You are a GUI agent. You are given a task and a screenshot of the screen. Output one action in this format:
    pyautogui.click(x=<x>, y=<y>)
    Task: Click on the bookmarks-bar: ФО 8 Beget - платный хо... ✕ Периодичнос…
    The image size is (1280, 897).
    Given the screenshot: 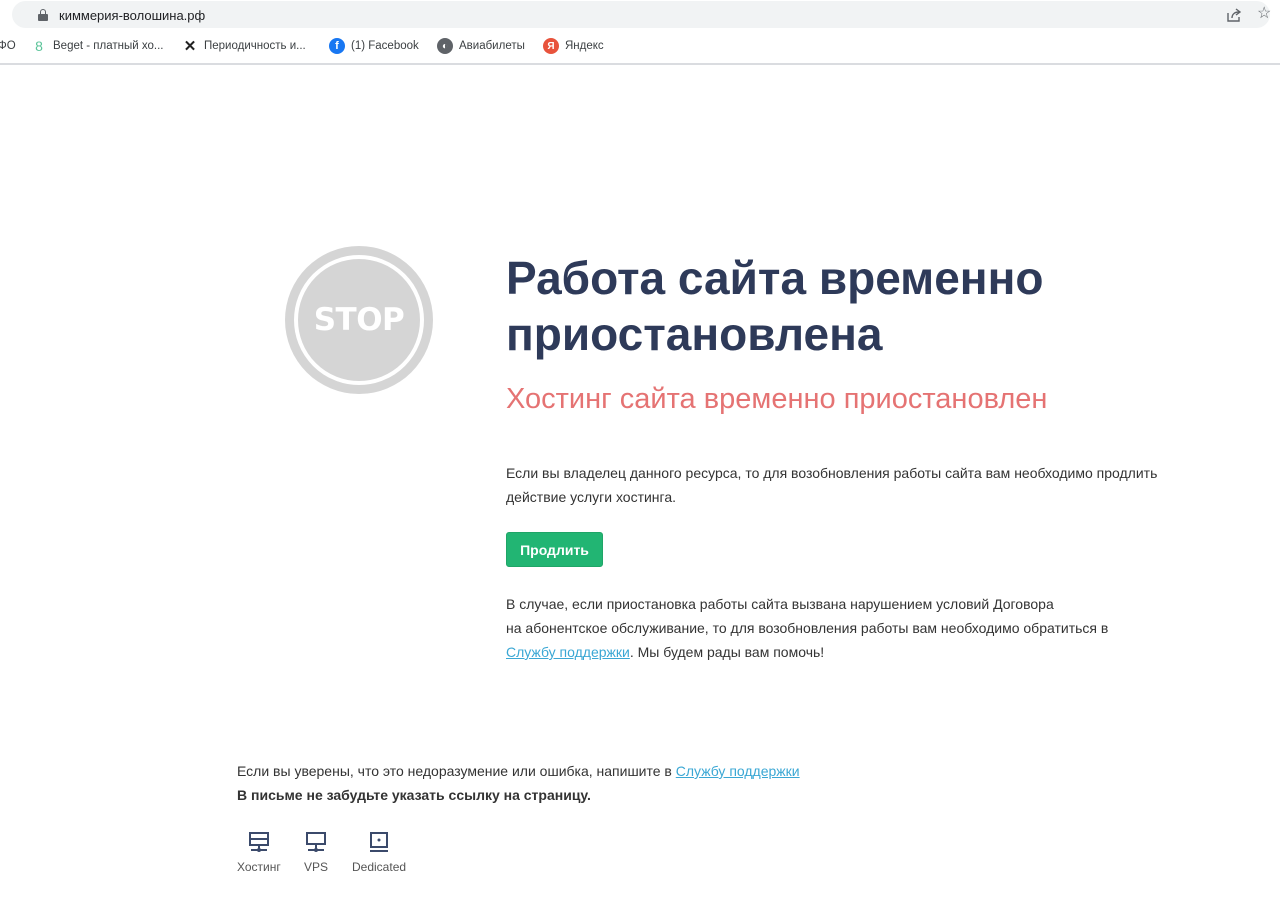 What is the action you would take?
    pyautogui.click(x=640, y=46)
    